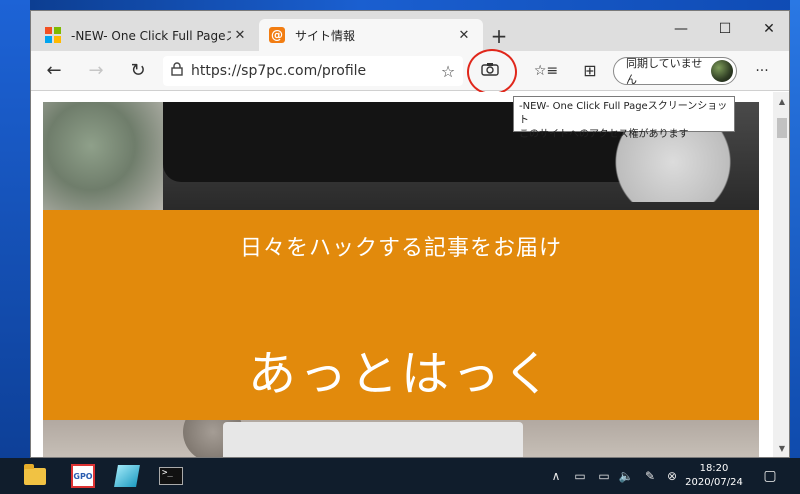 The width and height of the screenshot is (800, 494). What do you see at coordinates (604, 476) in the screenshot?
I see `network-icon: ▭` at bounding box center [604, 476].